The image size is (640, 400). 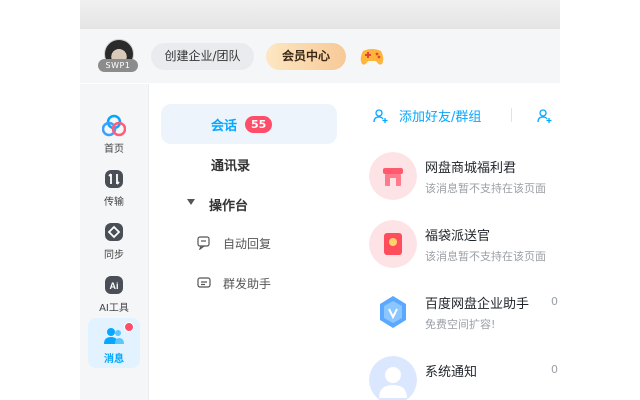 What do you see at coordinates (202, 56) in the screenshot?
I see `create-team-button: 创建企业/团队` at bounding box center [202, 56].